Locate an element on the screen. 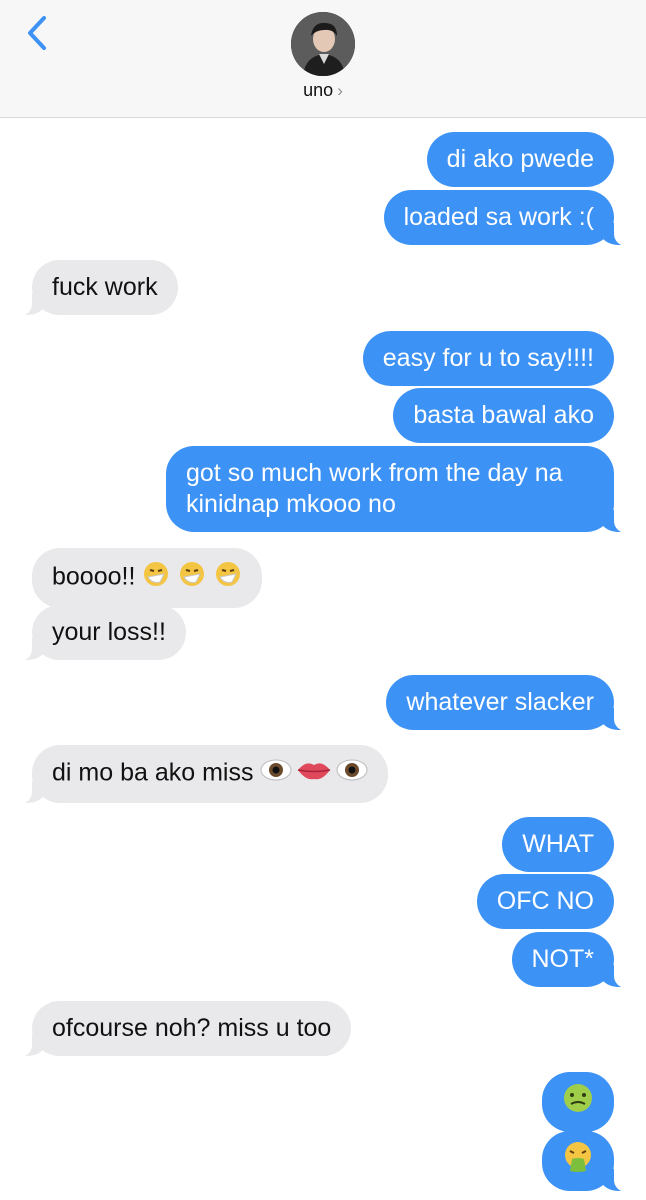  message-text: basta bawal ako is located at coordinates (503, 415).